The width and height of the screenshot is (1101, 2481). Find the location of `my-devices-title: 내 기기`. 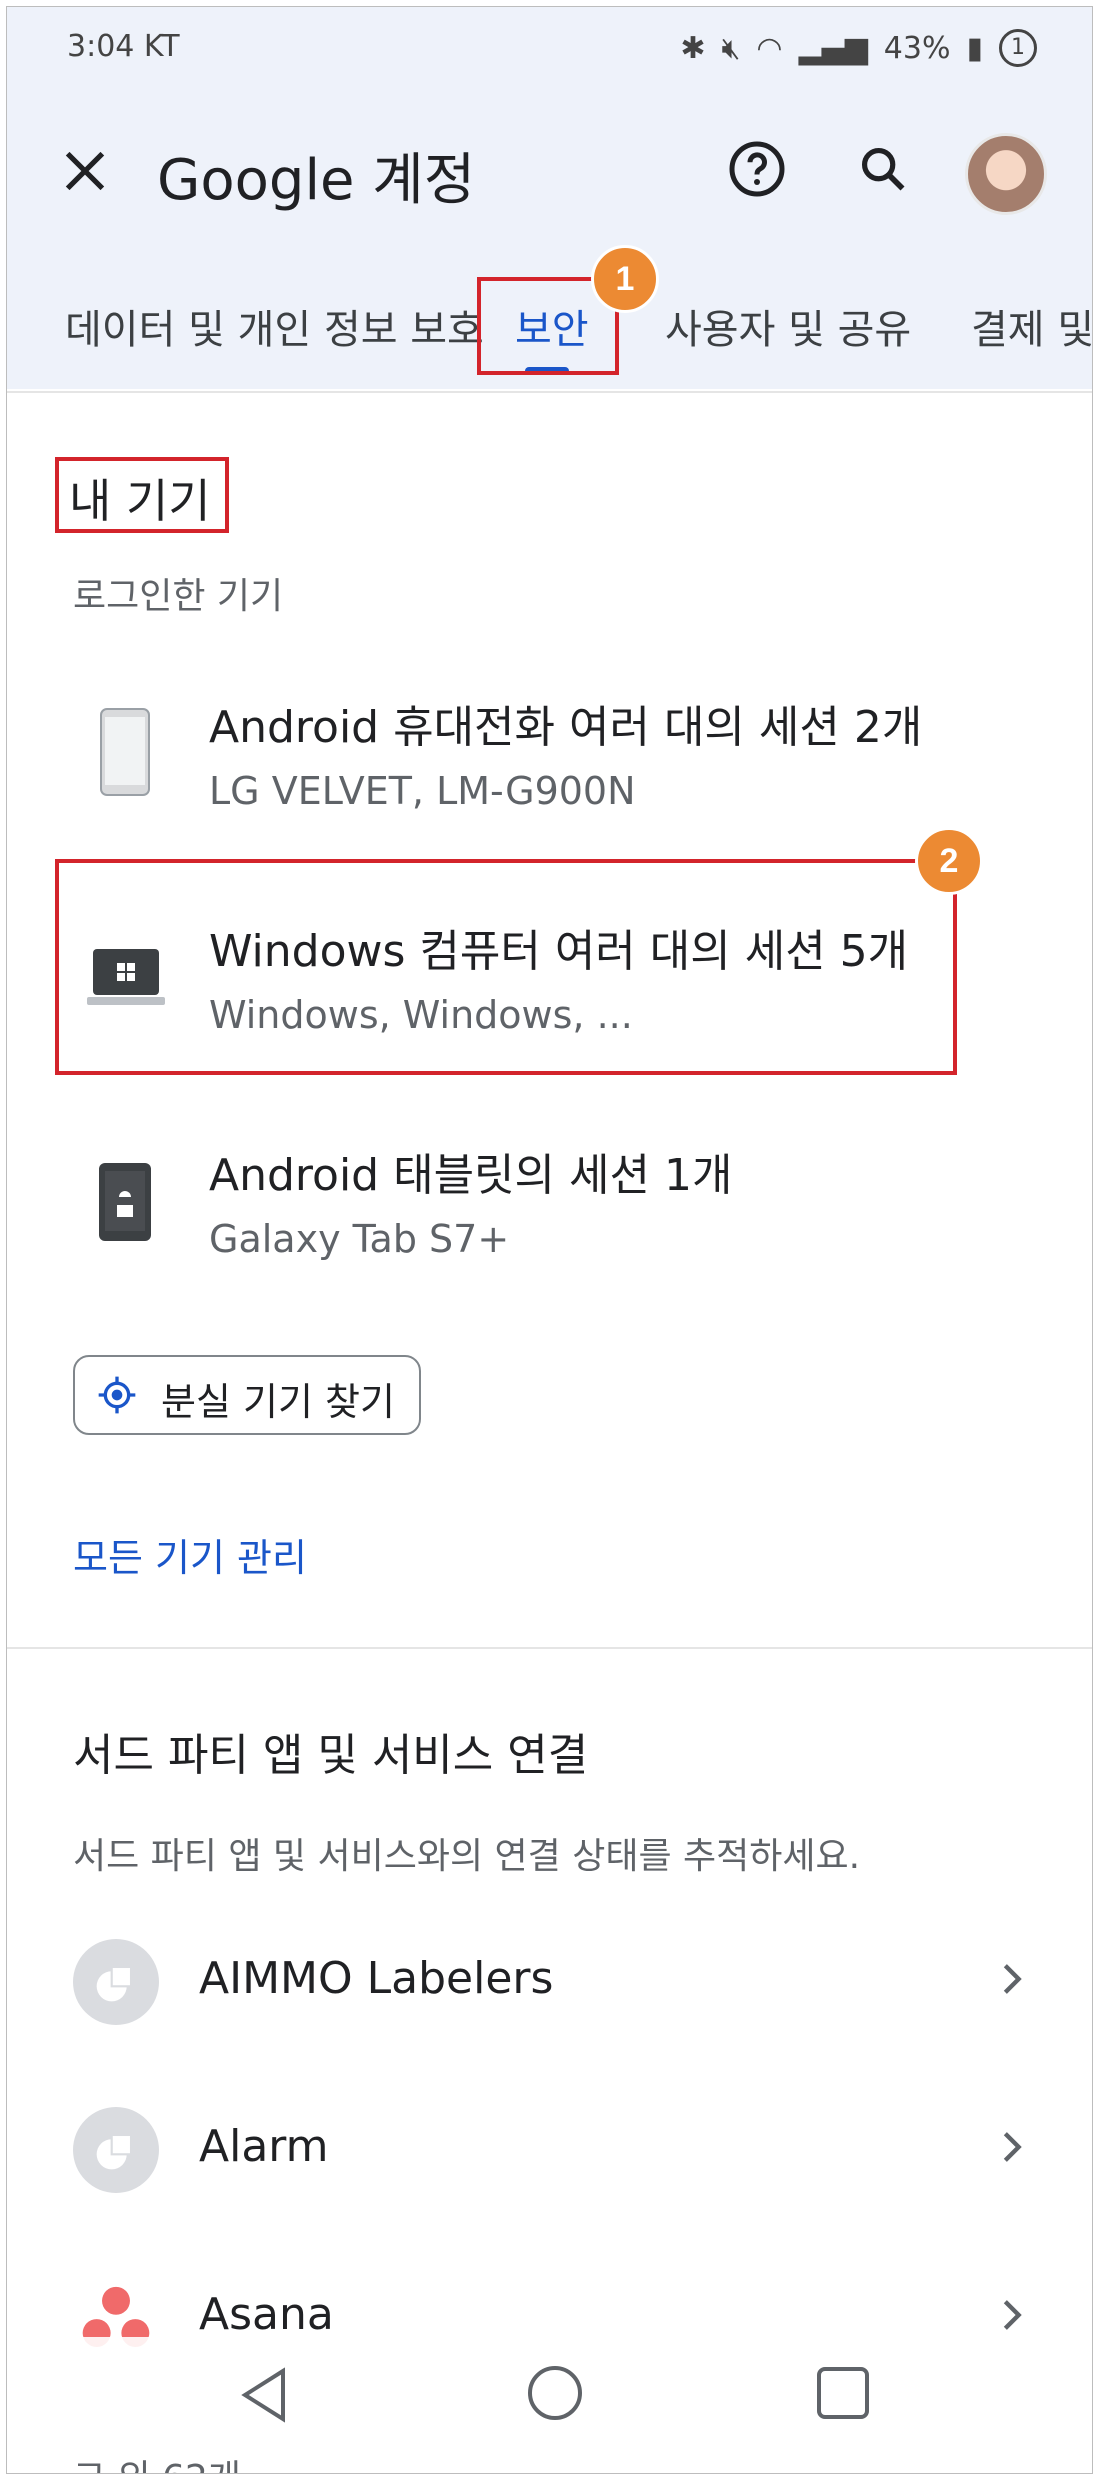

my-devices-title: 내 기기 is located at coordinates (140, 501).